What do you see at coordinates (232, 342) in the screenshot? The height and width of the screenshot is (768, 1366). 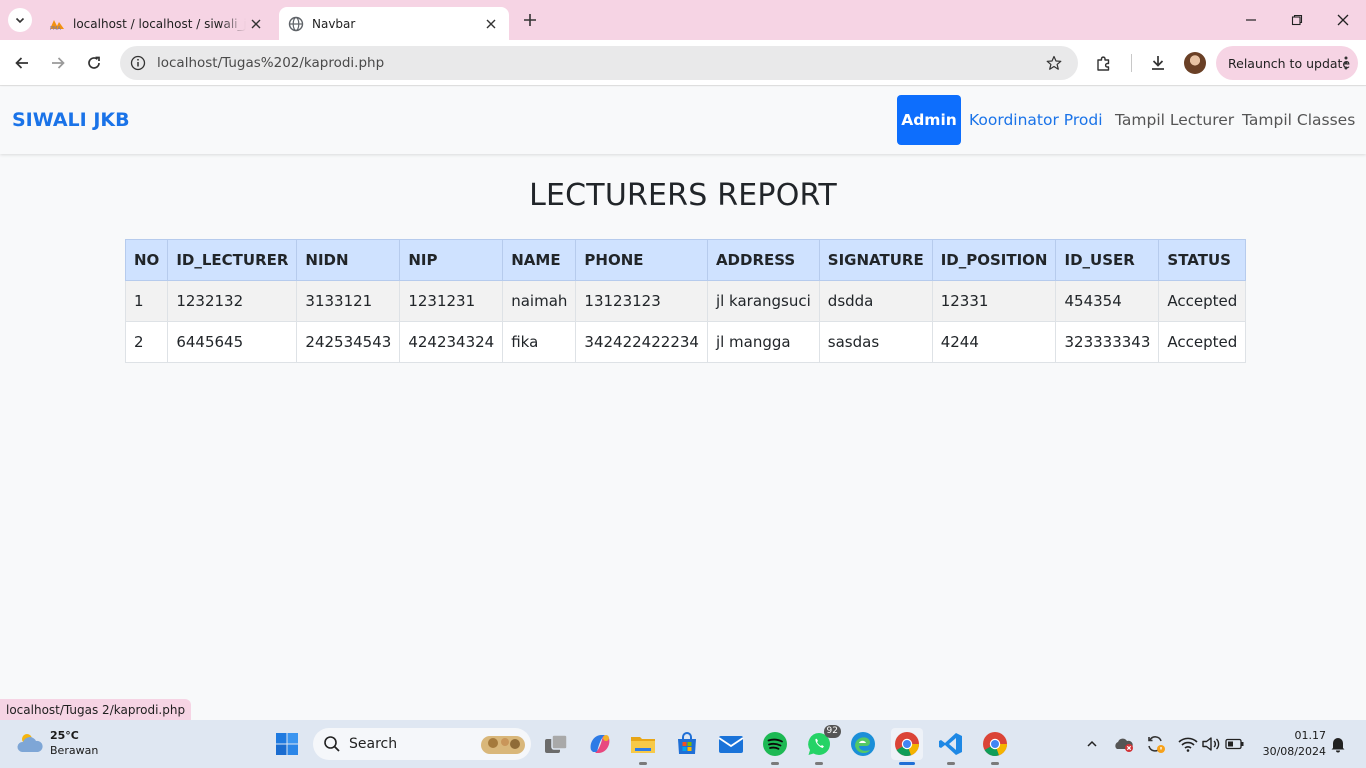 I see `cell-id-lecturer: 6445645` at bounding box center [232, 342].